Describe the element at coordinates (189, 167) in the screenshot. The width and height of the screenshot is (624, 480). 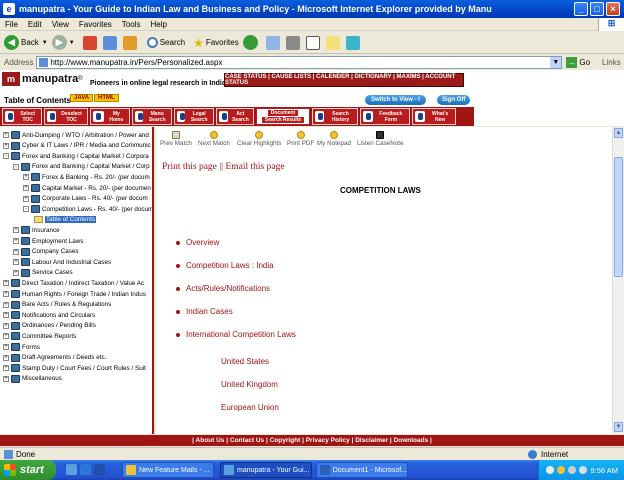
I see `print-page-link: Print this page` at that location.